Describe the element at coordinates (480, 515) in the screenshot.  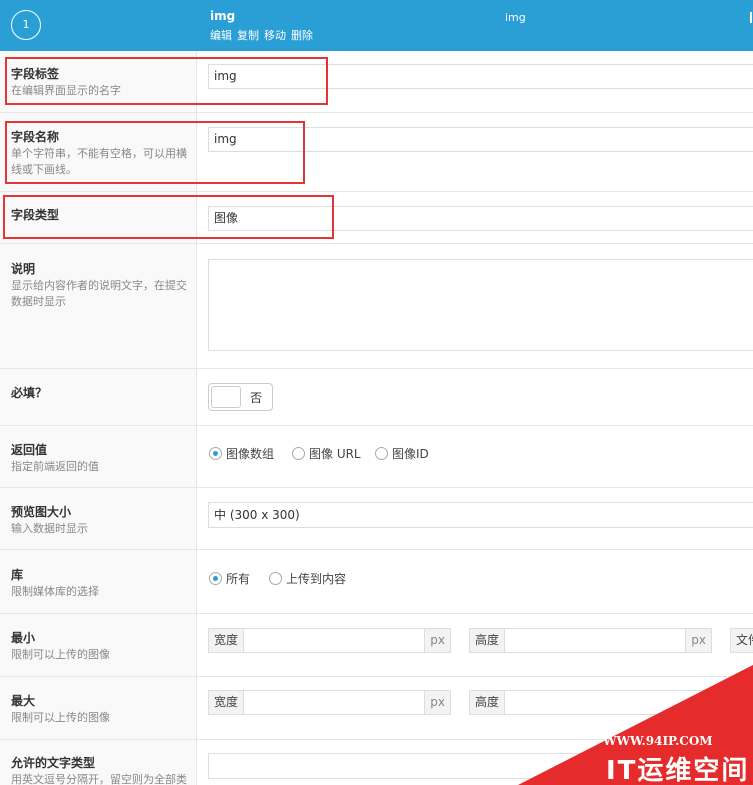
I see `preview-size-select: 中 (300 x 300)` at that location.